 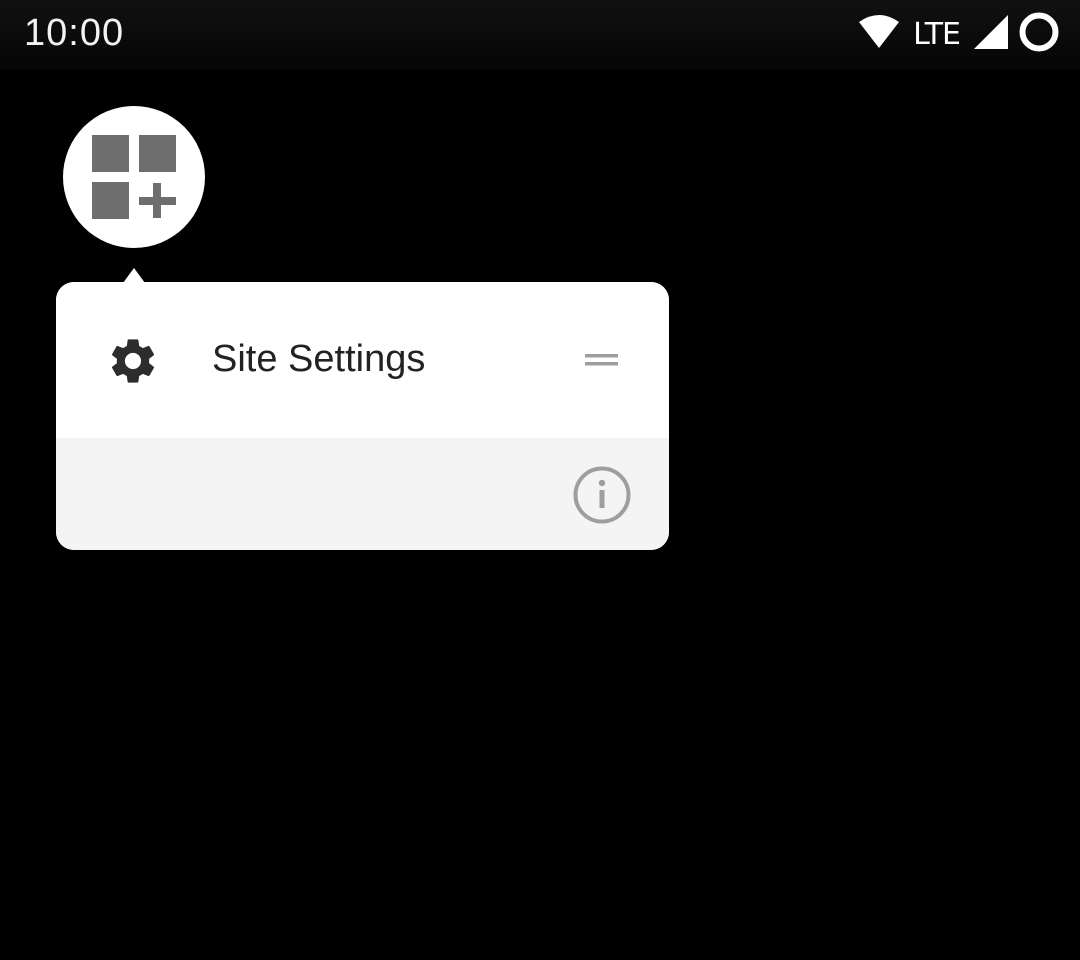 I want to click on shortcut-item-site-settings: Site Settings, so click(x=362, y=360).